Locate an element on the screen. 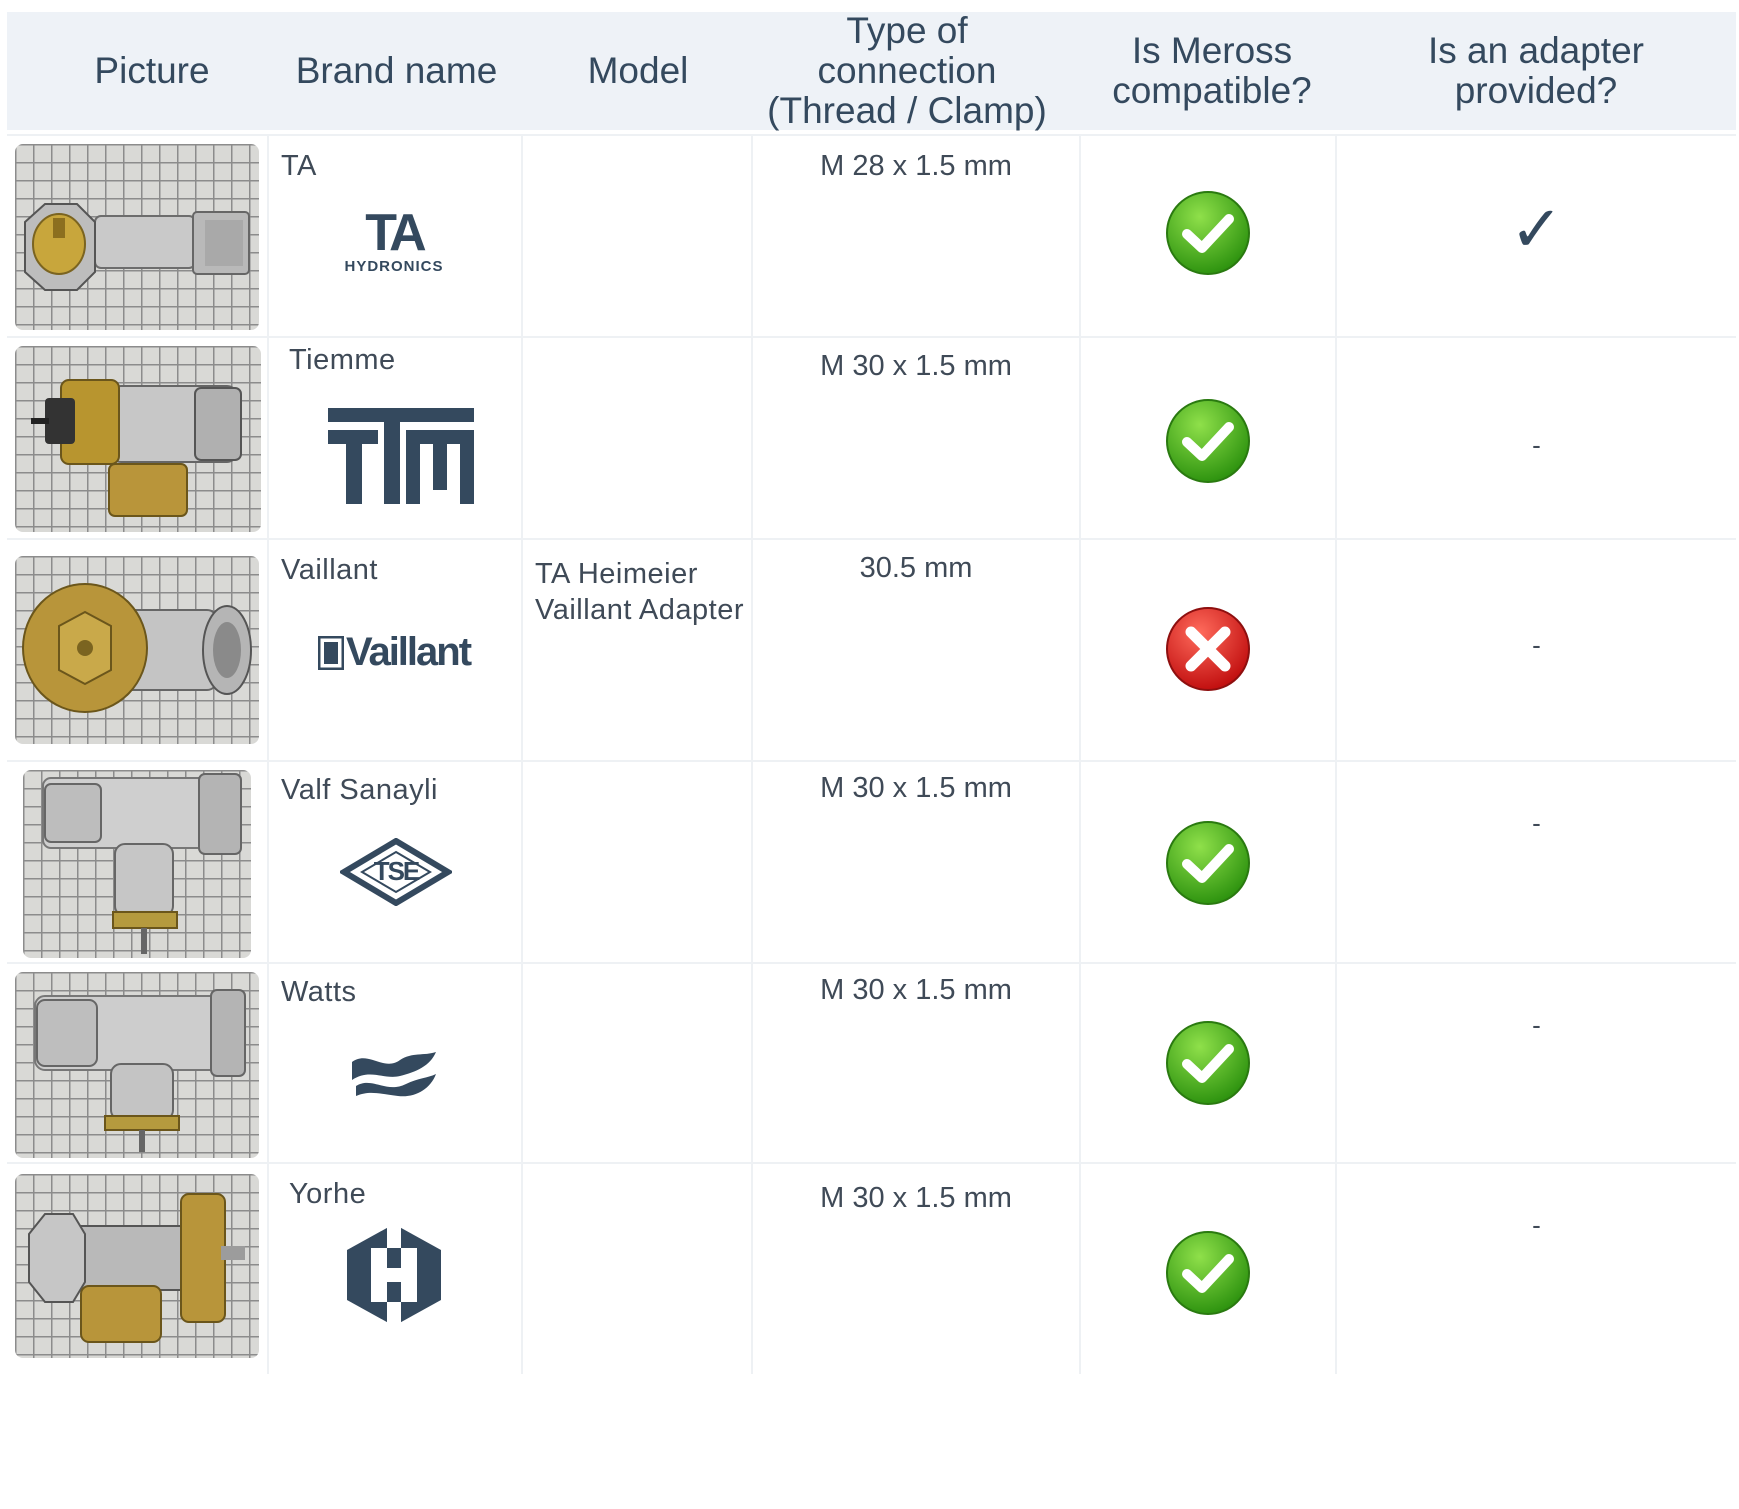  brand-name: TA is located at coordinates (299, 166).